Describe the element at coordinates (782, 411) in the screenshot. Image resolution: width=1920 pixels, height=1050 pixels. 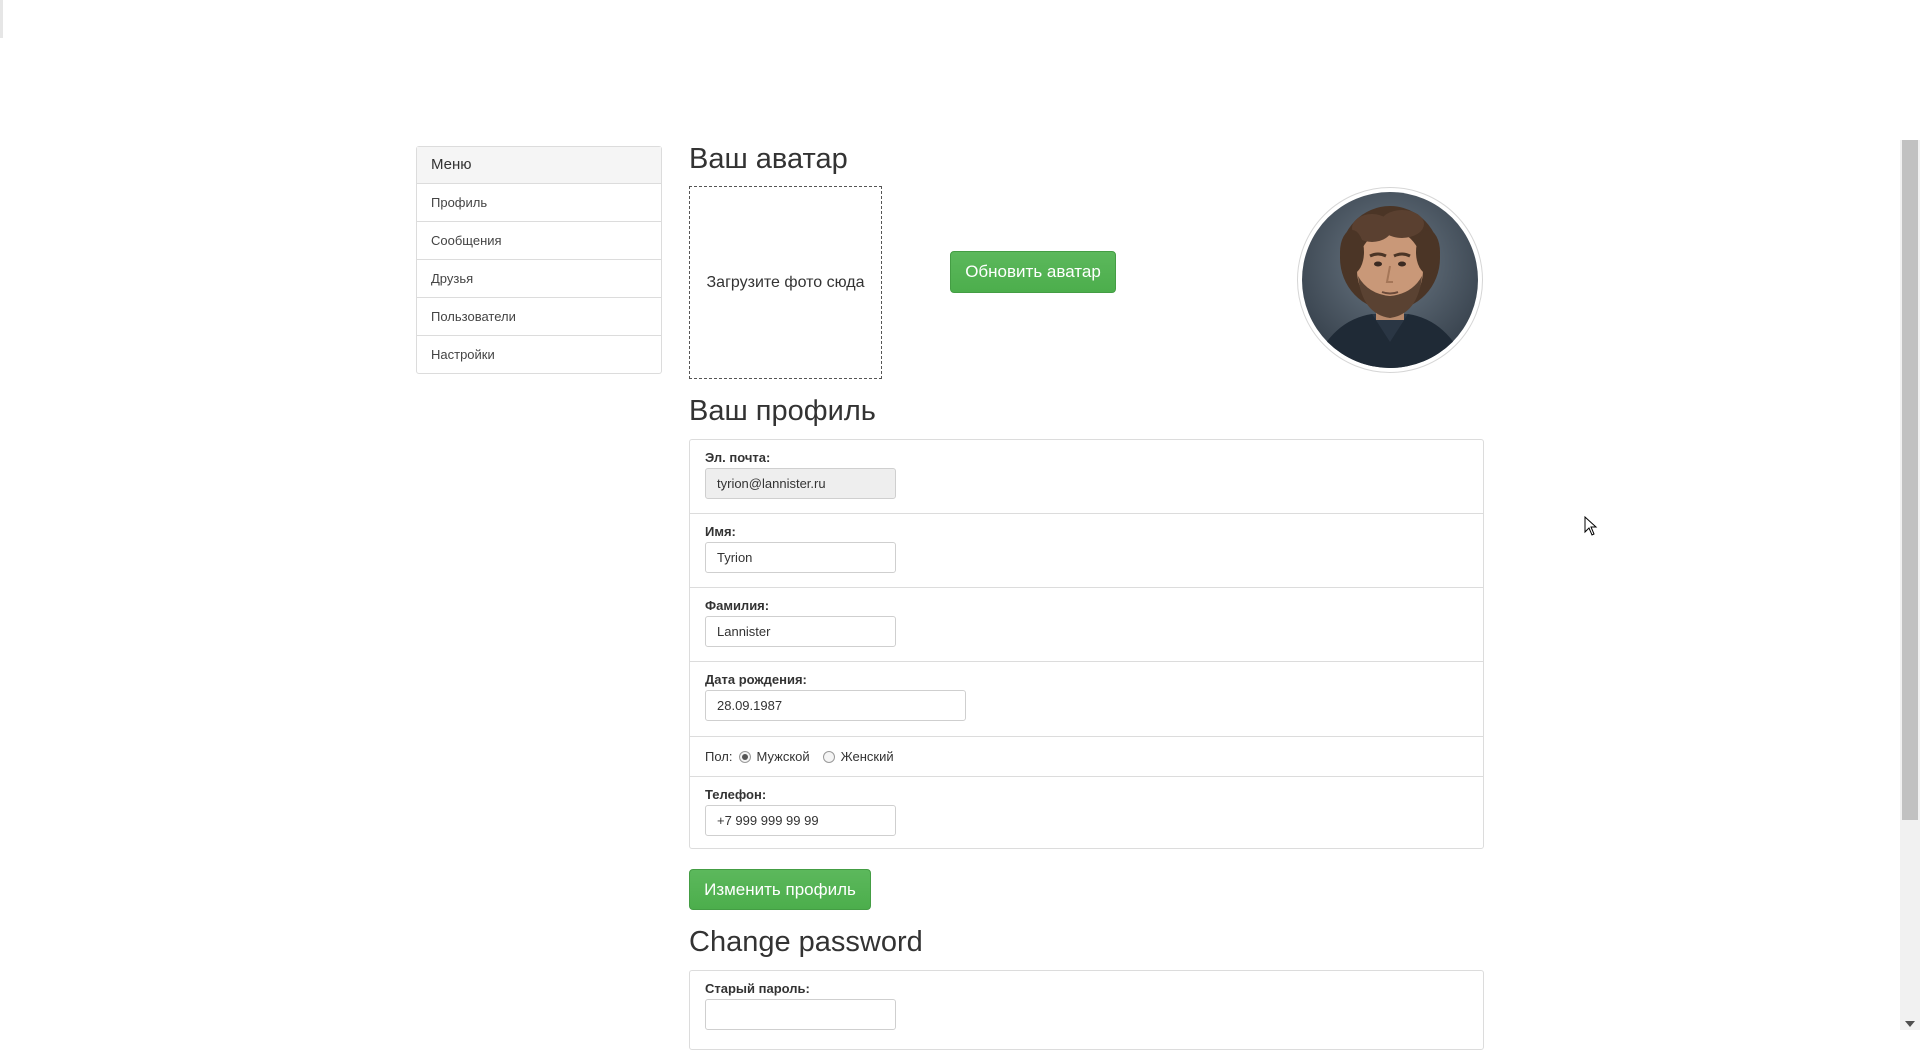
I see `profile-heading: Ваш профиль` at that location.